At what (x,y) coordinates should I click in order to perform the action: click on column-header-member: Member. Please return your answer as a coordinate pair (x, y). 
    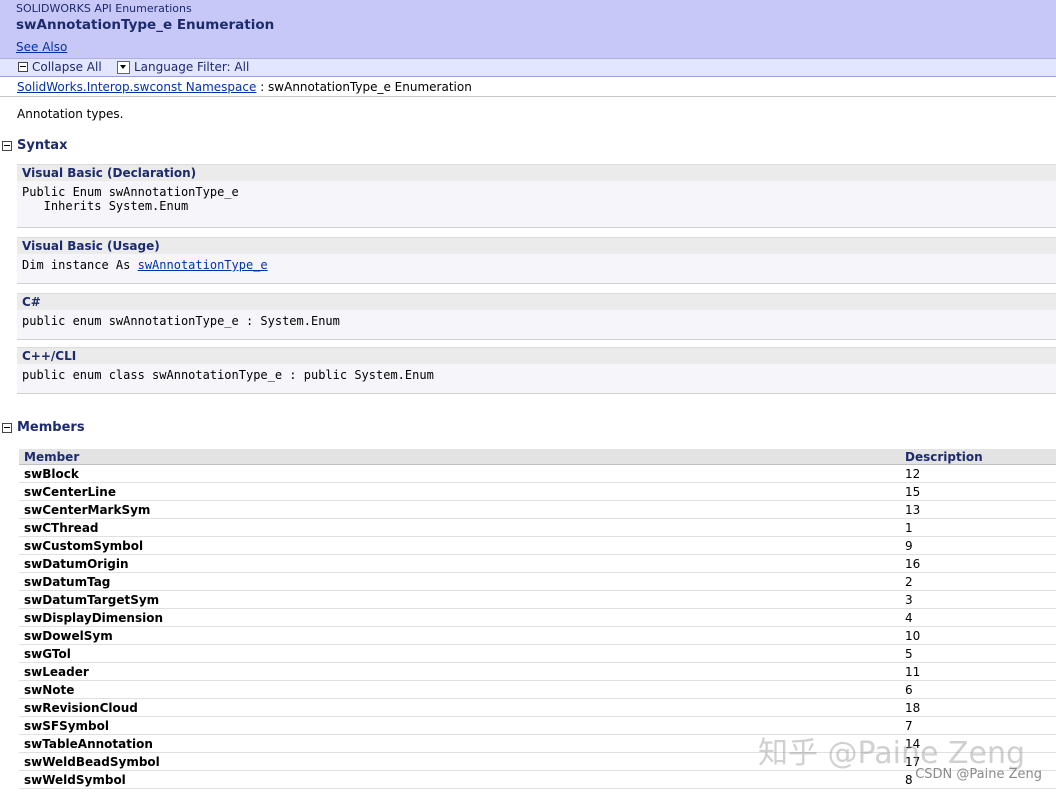
    Looking at the image, I should click on (459, 457).